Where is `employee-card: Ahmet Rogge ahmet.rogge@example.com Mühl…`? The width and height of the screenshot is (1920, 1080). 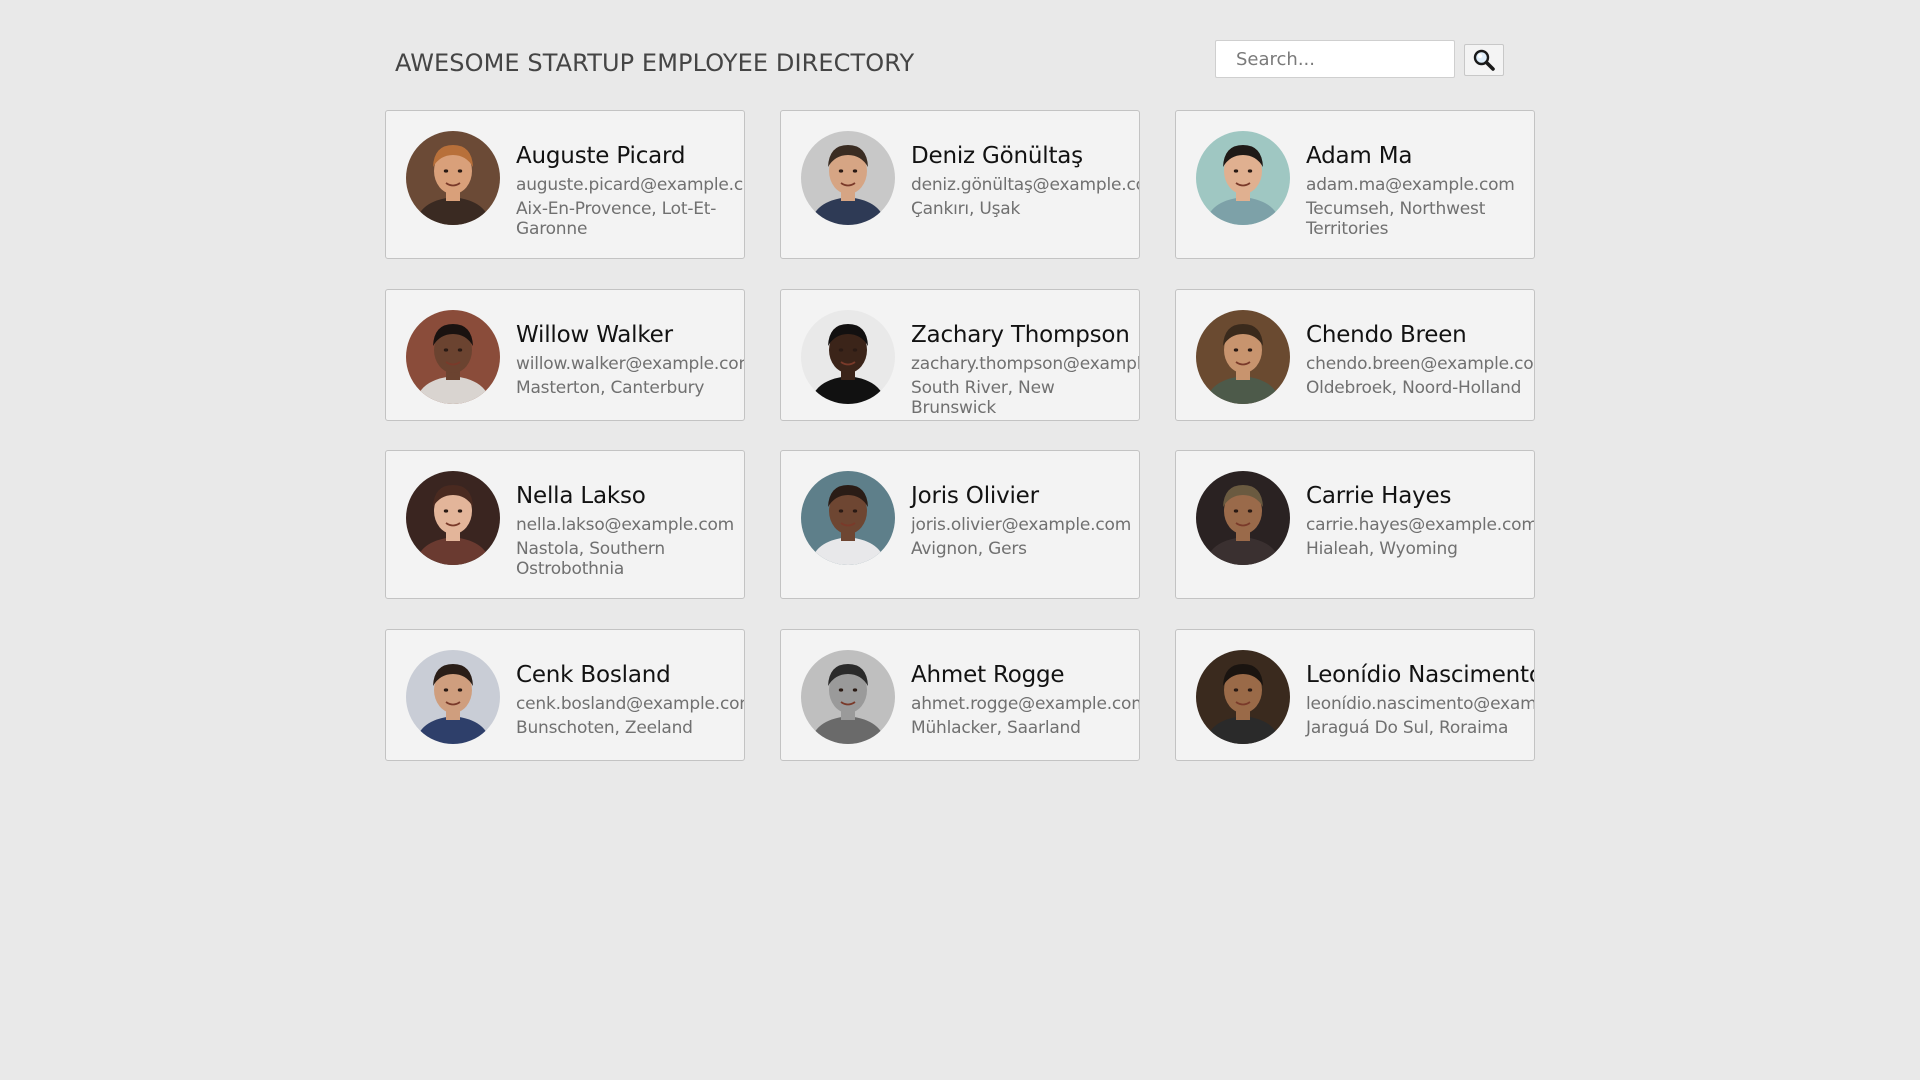
employee-card: Ahmet Rogge ahmet.rogge@example.com Mühl… is located at coordinates (960, 695).